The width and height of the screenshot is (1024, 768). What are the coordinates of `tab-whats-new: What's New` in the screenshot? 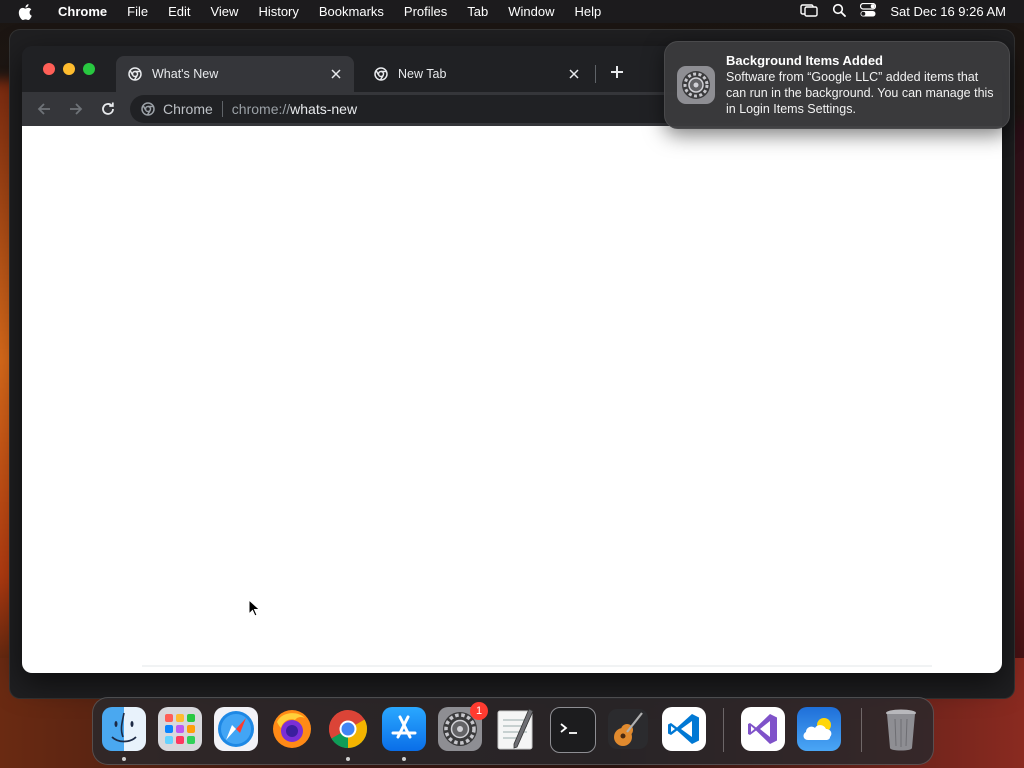 It's located at (235, 74).